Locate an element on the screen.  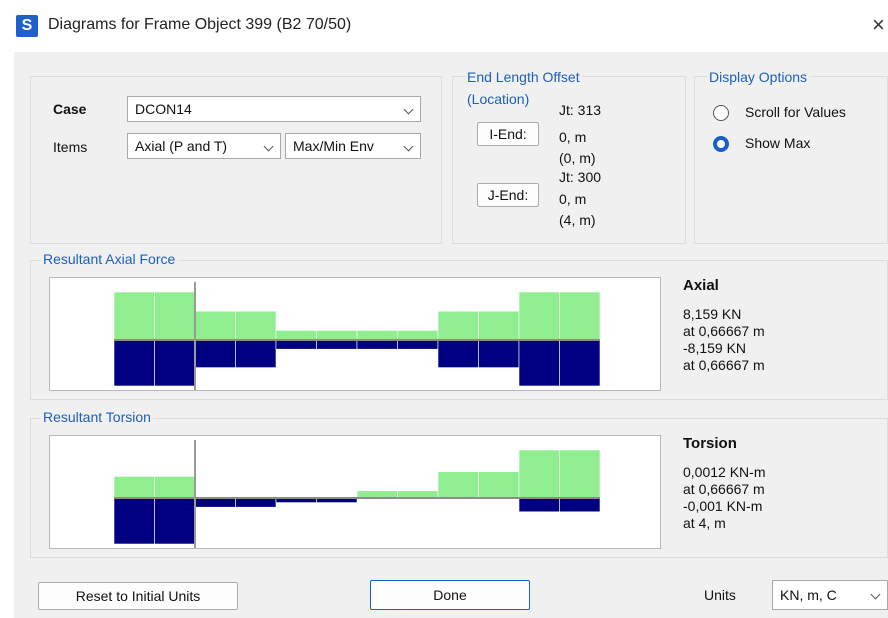
case-select-value: DCON14 is located at coordinates (163, 109).